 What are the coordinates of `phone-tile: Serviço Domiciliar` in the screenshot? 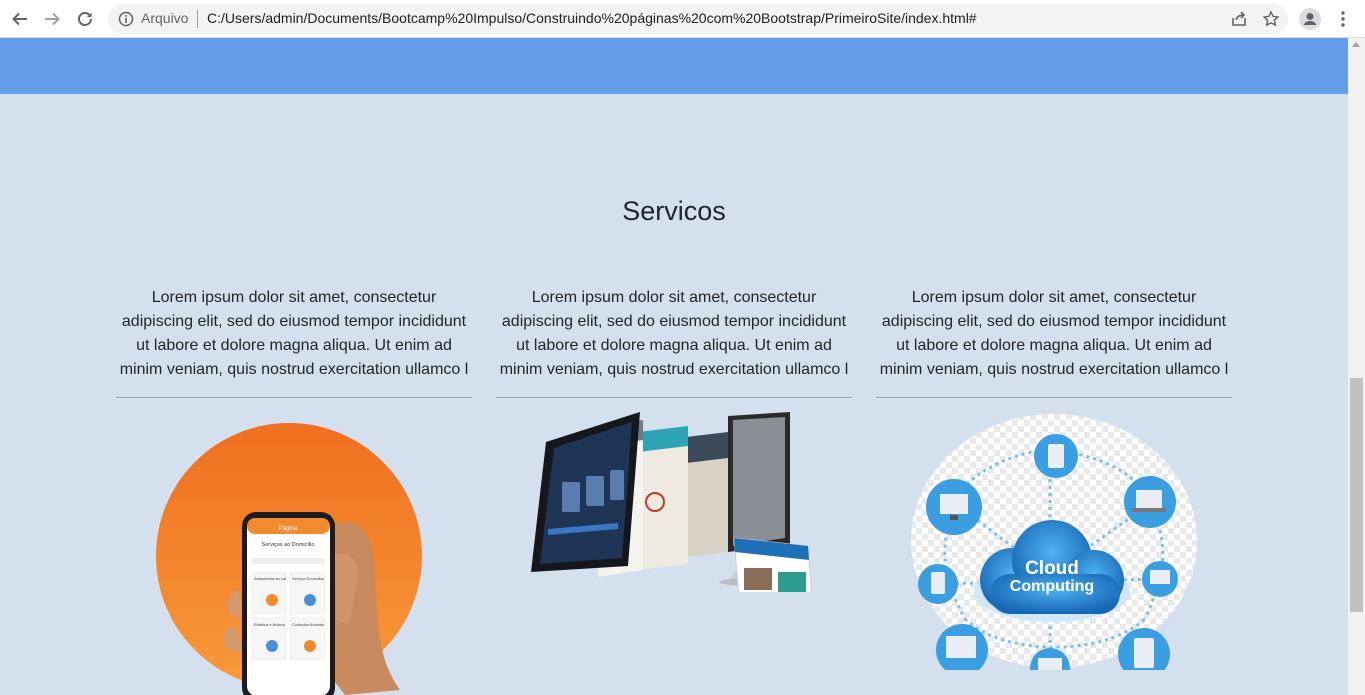 It's located at (308, 578).